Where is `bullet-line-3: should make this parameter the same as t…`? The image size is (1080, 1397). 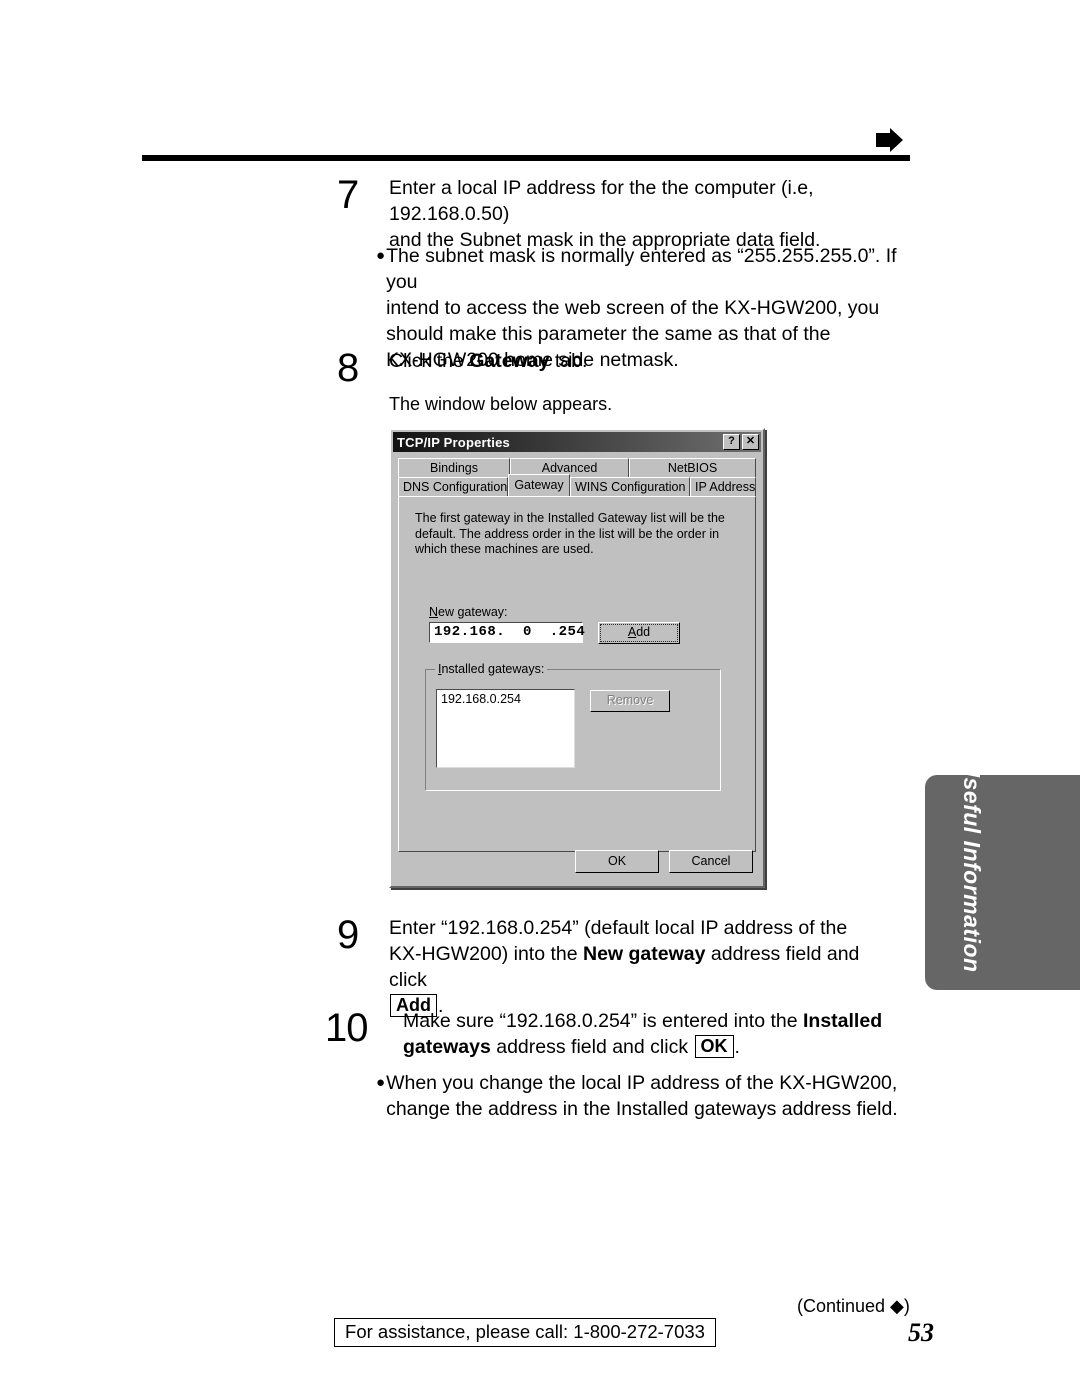
bullet-line-3: should make this parameter the same as t… is located at coordinates (608, 334).